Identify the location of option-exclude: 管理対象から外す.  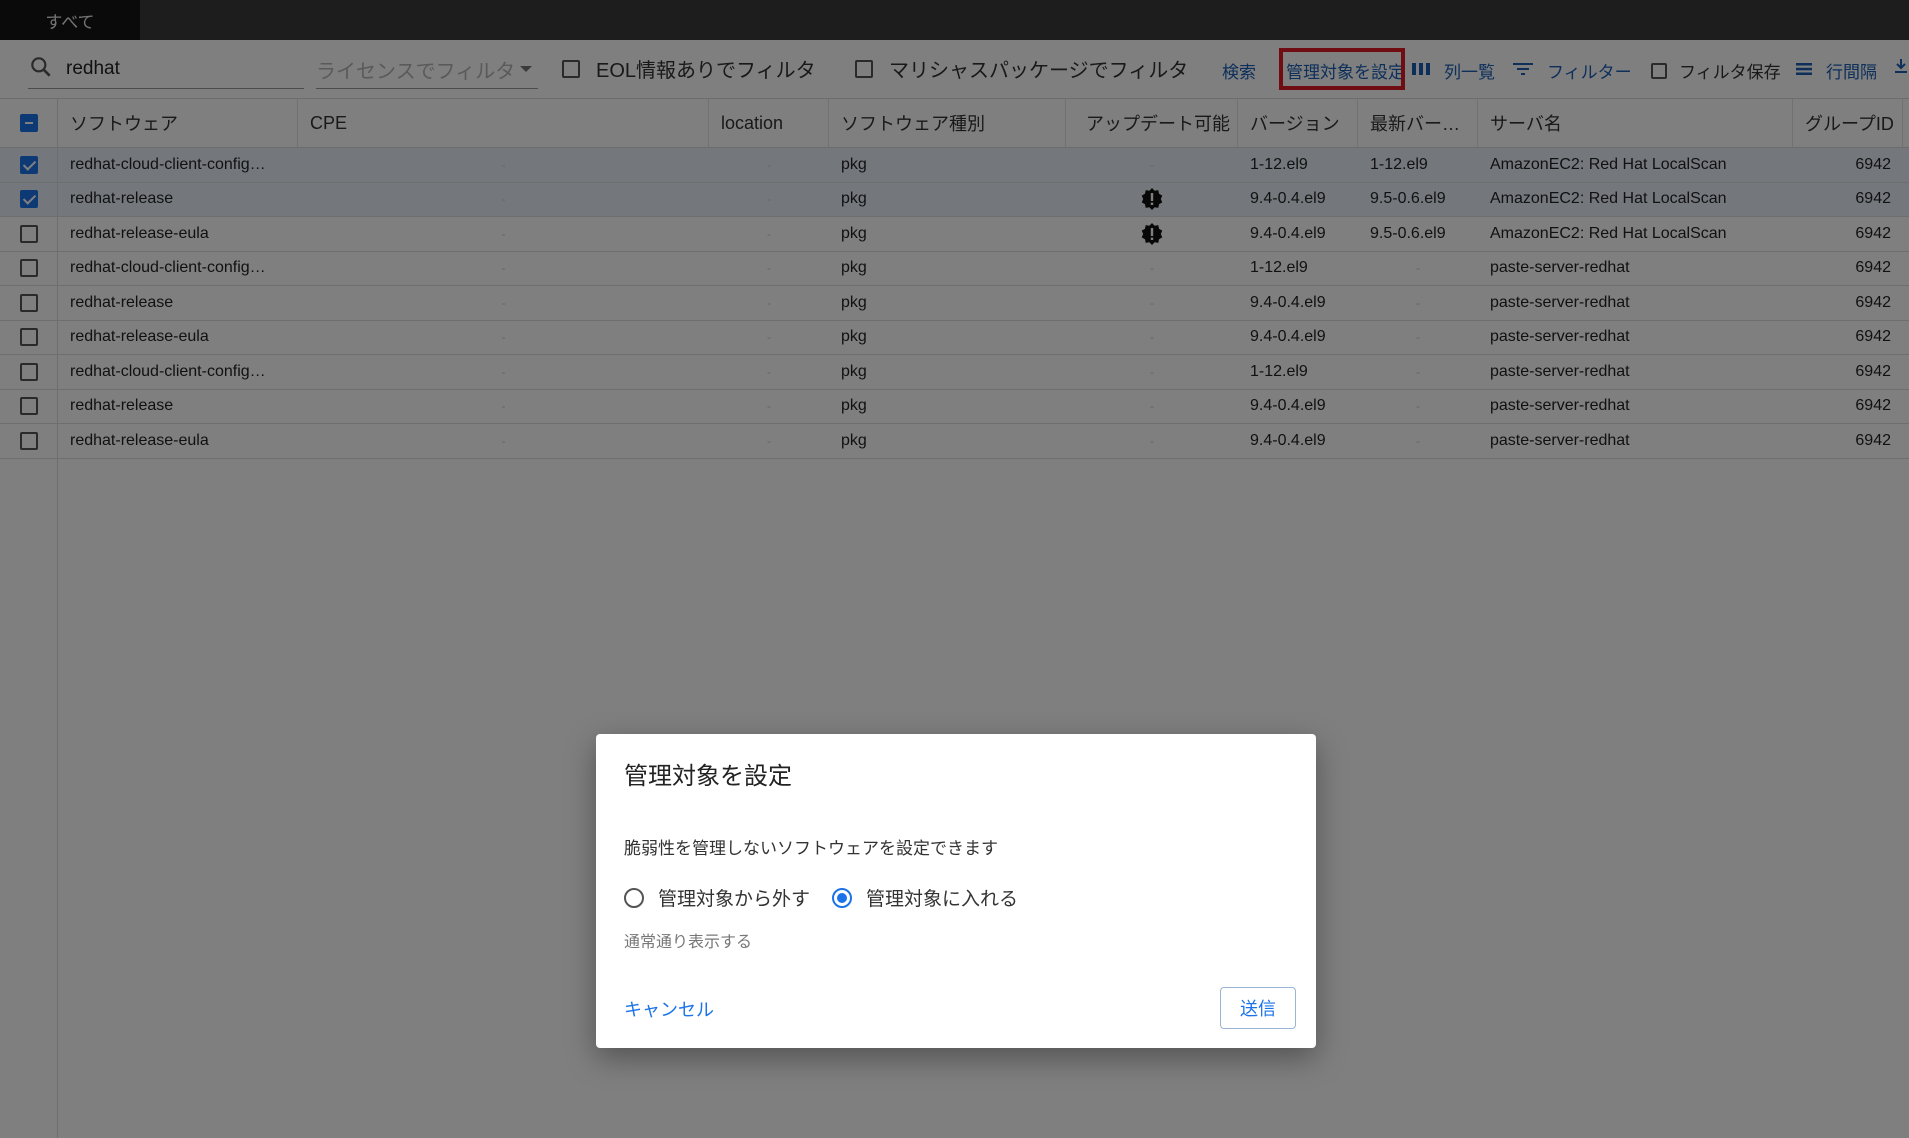
(717, 897).